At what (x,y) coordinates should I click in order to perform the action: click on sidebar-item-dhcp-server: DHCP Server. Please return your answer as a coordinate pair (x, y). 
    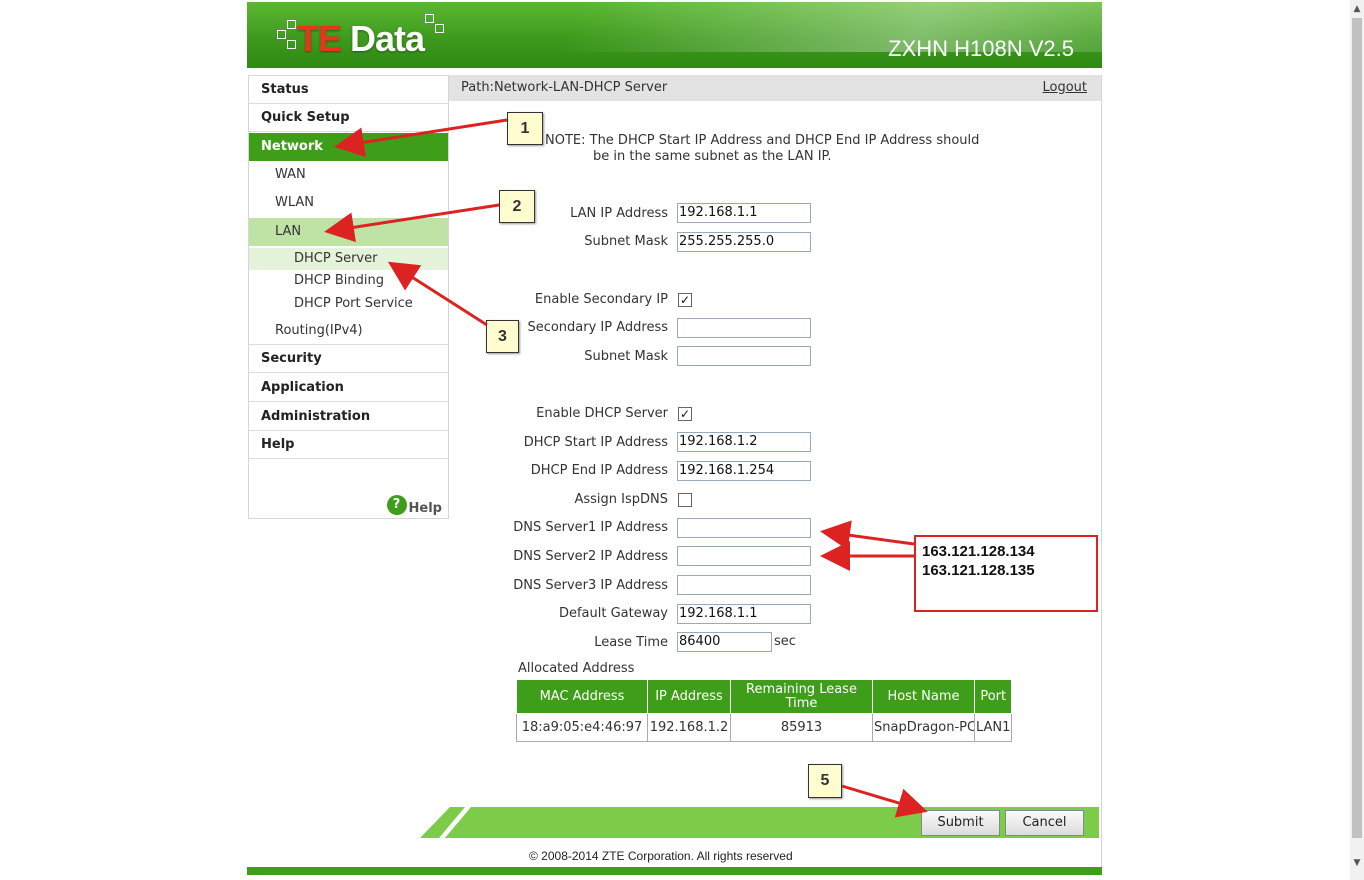
    Looking at the image, I should click on (348, 259).